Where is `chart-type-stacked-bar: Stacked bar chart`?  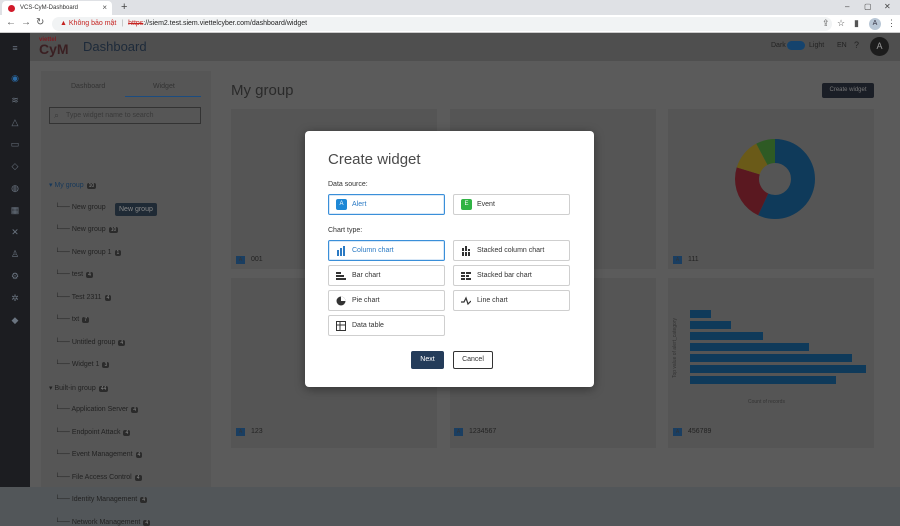 chart-type-stacked-bar: Stacked bar chart is located at coordinates (511, 275).